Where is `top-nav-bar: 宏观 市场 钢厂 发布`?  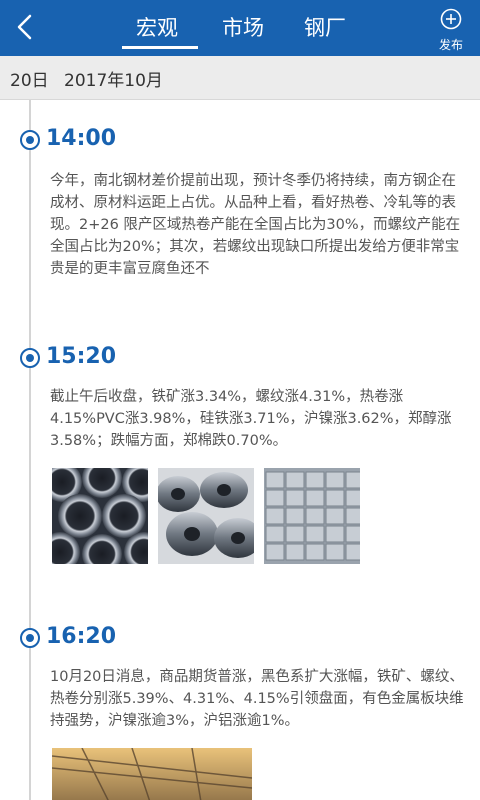 top-nav-bar: 宏观 市场 钢厂 发布 is located at coordinates (240, 28).